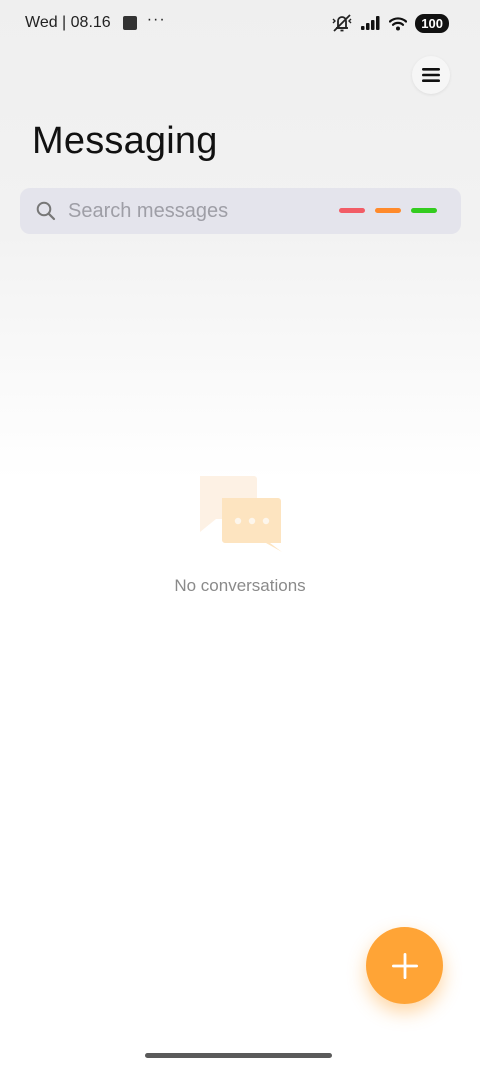  I want to click on filter-red, so click(352, 210).